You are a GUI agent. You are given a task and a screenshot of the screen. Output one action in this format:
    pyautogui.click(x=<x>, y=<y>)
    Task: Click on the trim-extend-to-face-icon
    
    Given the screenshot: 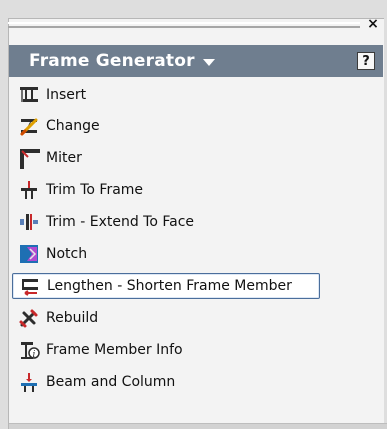 What is the action you would take?
    pyautogui.click(x=29, y=222)
    